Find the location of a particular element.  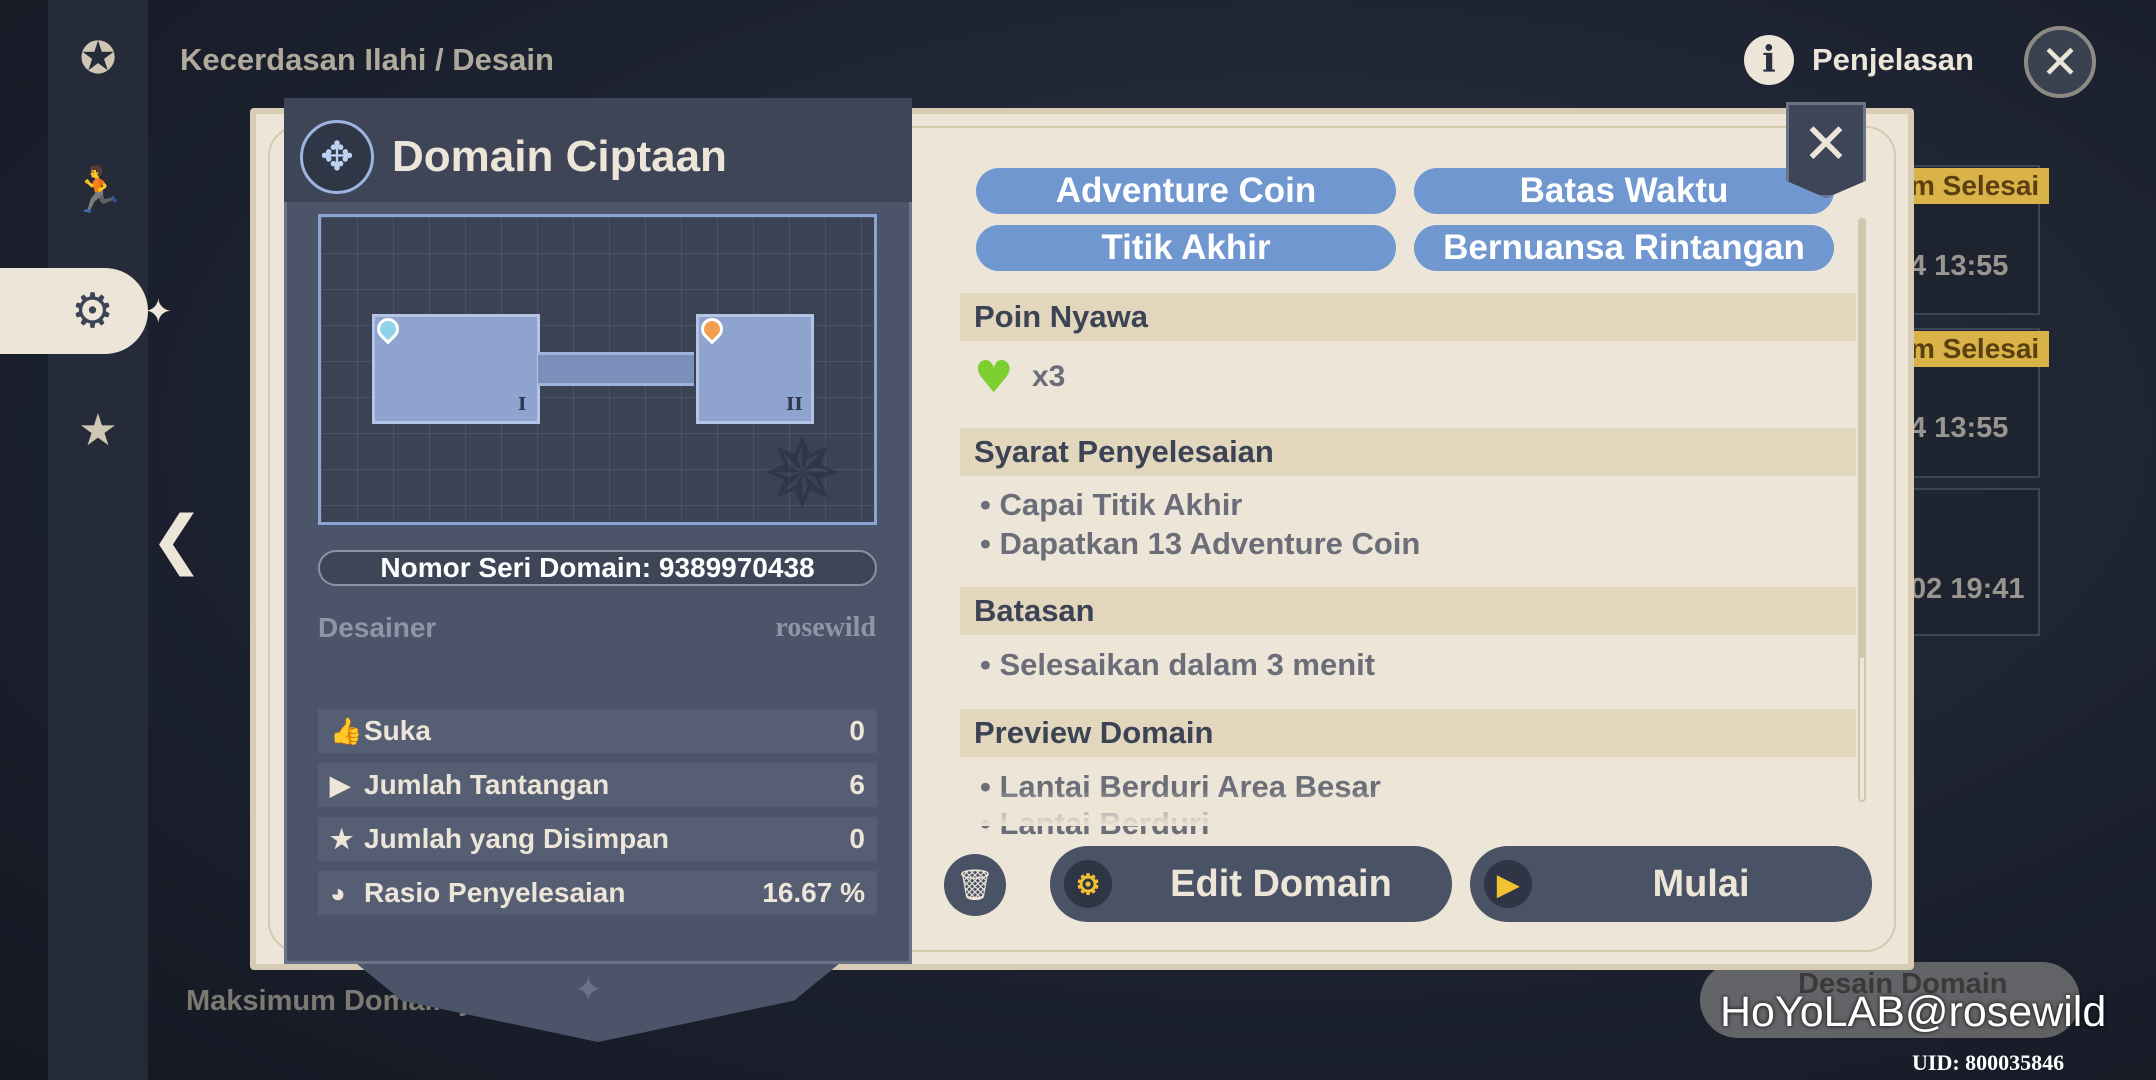

start-button: ▶ Mulai is located at coordinates (1671, 884).